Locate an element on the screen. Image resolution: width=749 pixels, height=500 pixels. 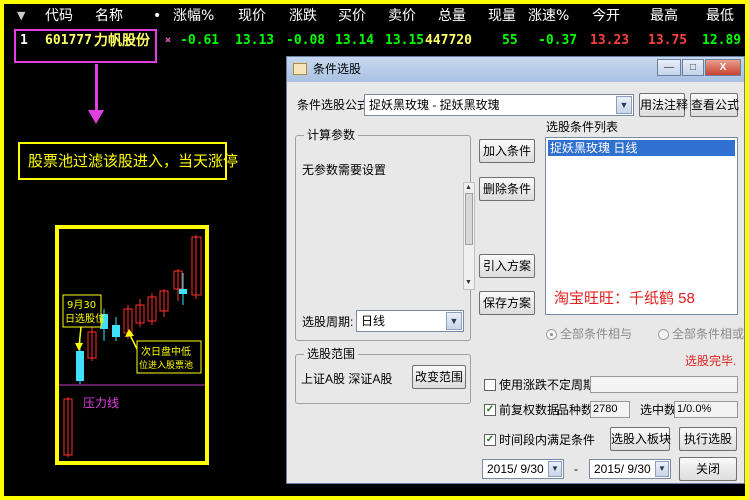
date-to-value: 2015/ 9/30 is located at coordinates (622, 469).